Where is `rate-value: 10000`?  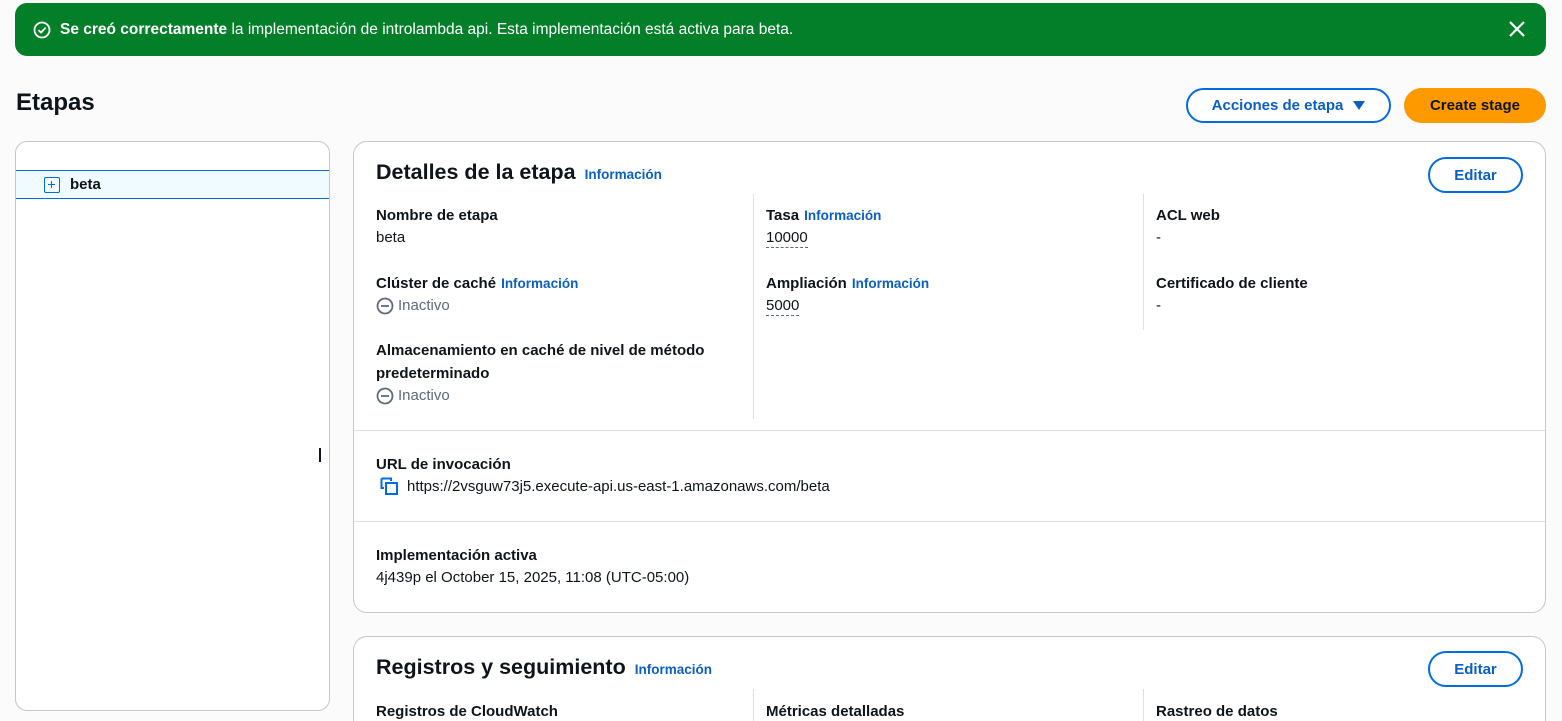
rate-value: 10000 is located at coordinates (787, 238).